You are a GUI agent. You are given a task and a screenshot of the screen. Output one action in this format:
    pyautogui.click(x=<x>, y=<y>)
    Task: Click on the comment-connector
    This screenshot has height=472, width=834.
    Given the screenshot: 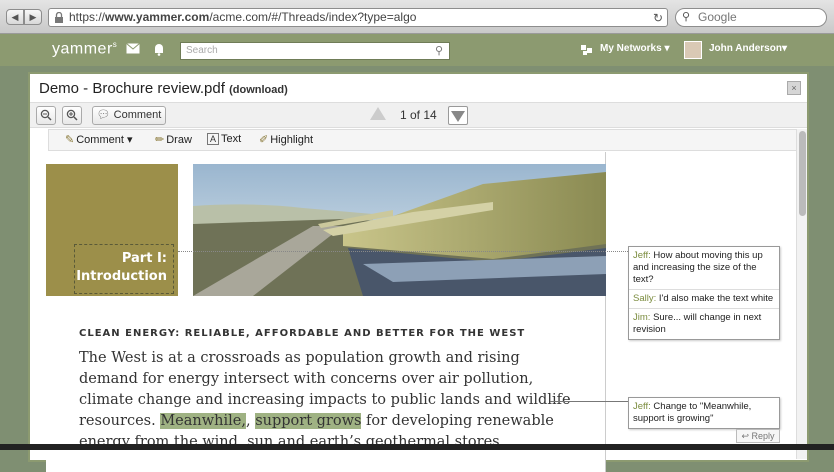 What is the action you would take?
    pyautogui.click(x=589, y=401)
    